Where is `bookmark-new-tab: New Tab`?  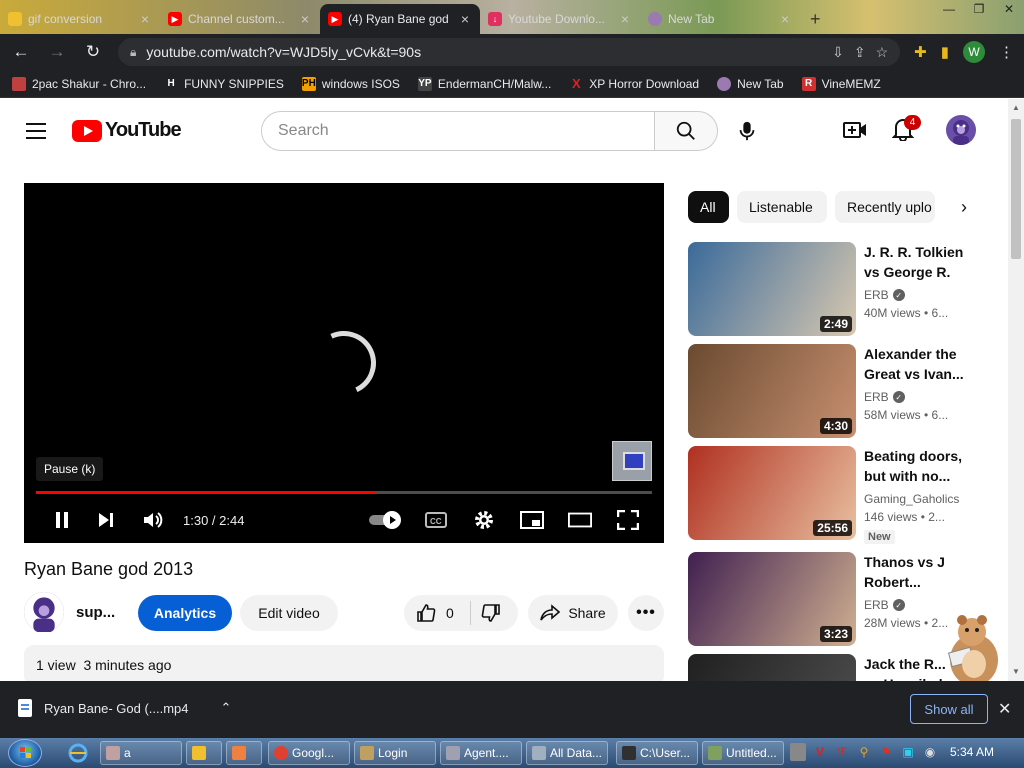 bookmark-new-tab: New Tab is located at coordinates (750, 83).